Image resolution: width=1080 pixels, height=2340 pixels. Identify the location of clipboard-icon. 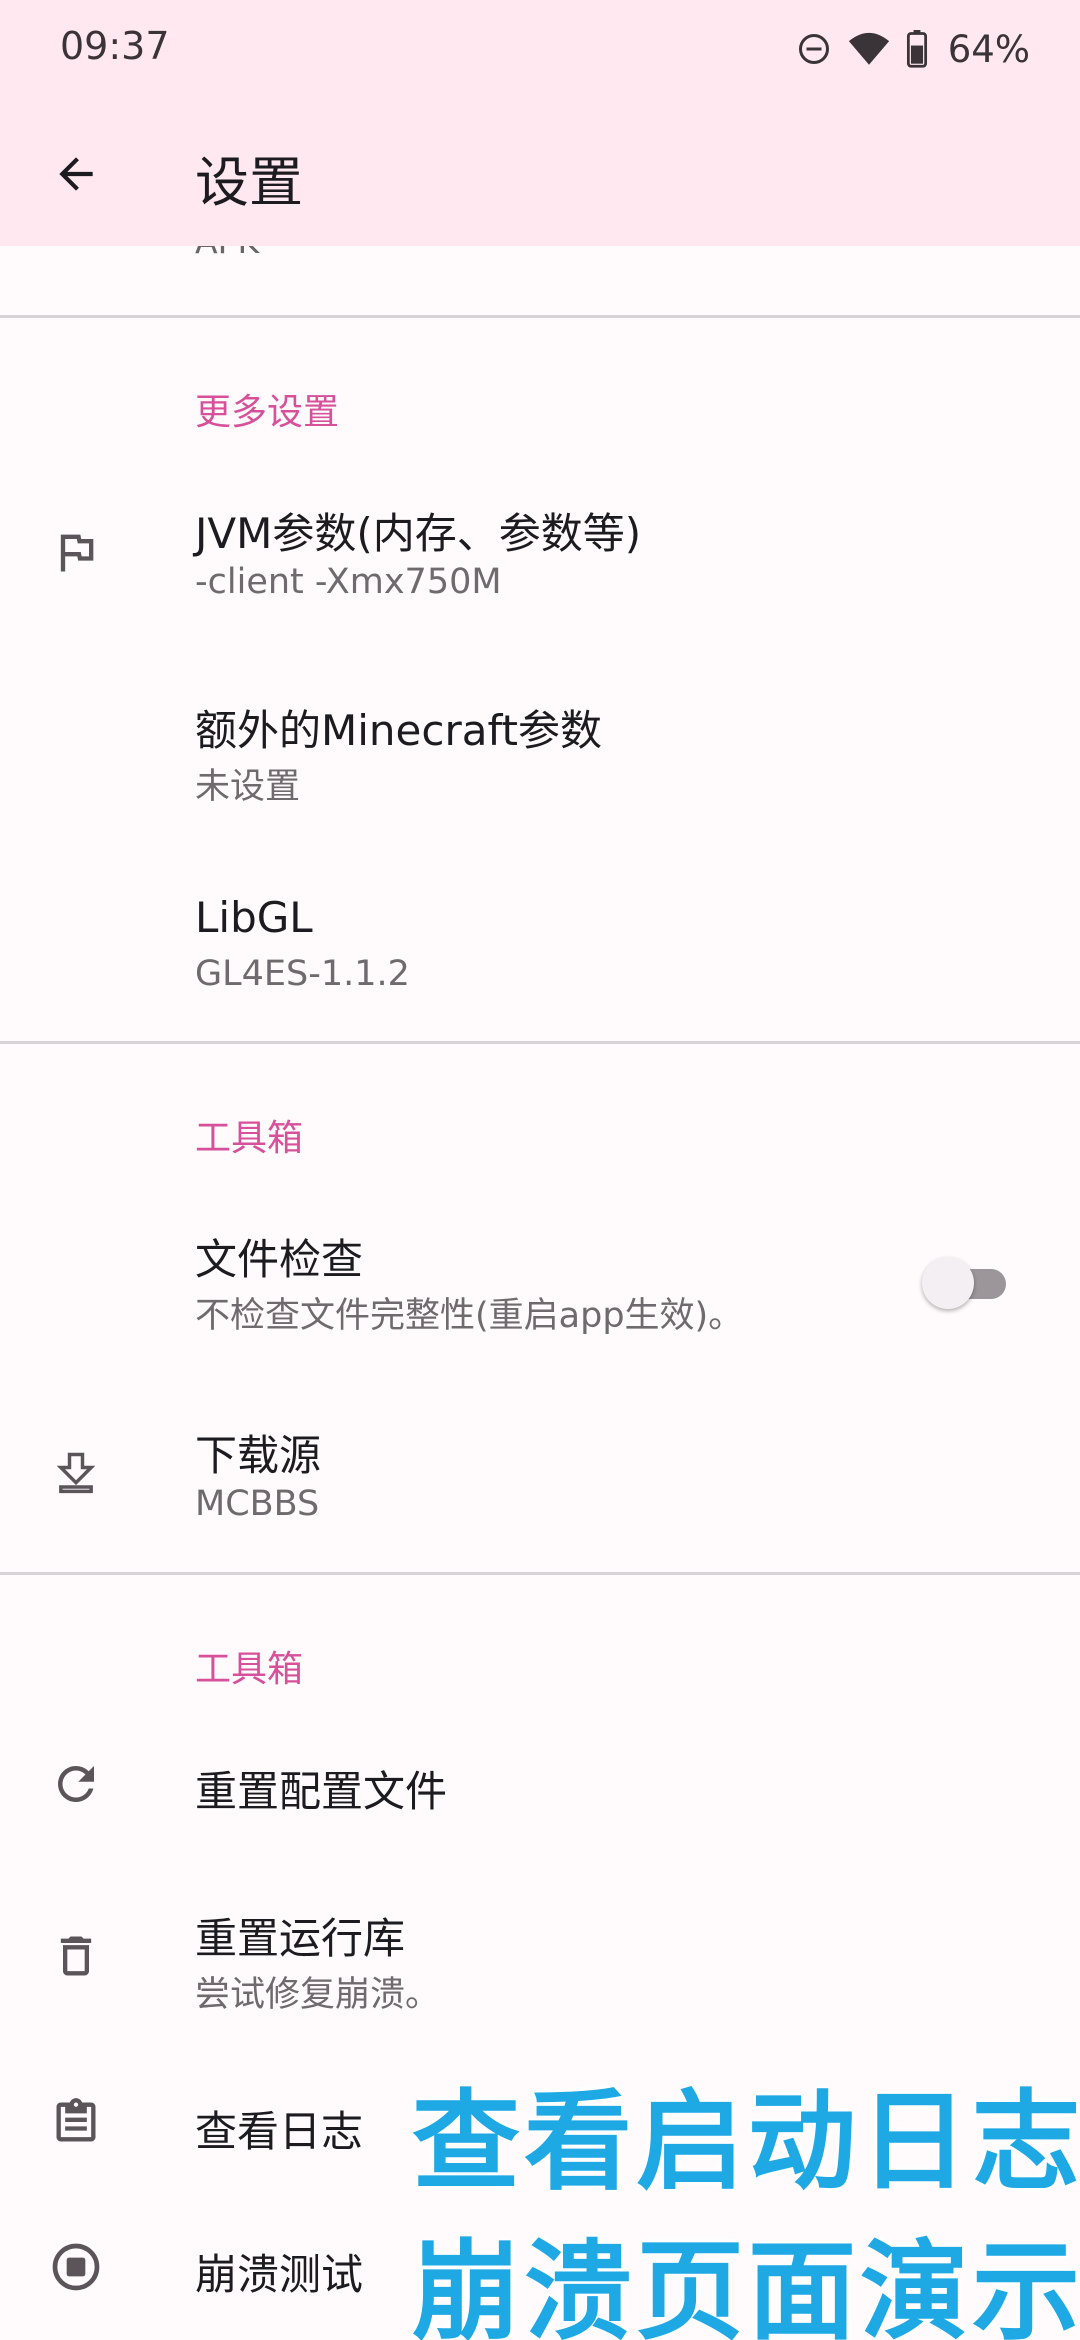
(76, 2122).